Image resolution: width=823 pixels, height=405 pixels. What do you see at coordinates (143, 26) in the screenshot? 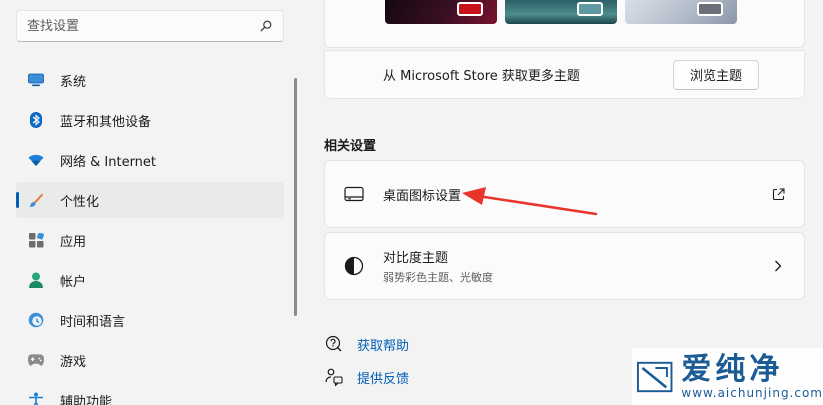
I see `search-input` at bounding box center [143, 26].